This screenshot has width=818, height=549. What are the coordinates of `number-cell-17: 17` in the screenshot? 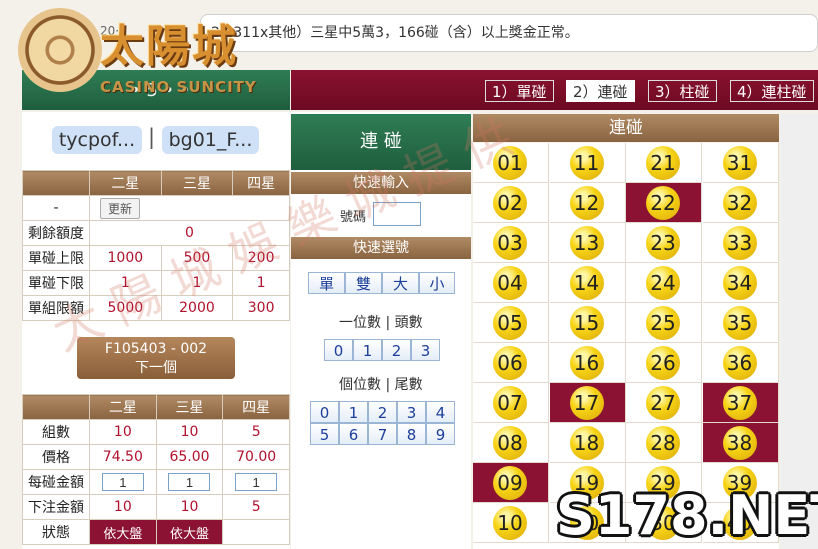 It's located at (587, 403).